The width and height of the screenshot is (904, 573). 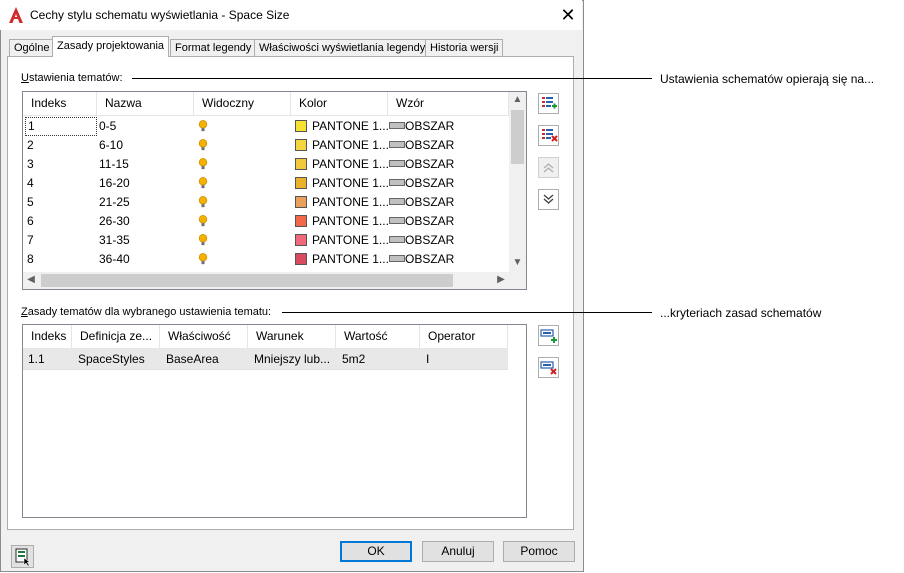 I want to click on col-header-name: Nazwa, so click(x=145, y=104).